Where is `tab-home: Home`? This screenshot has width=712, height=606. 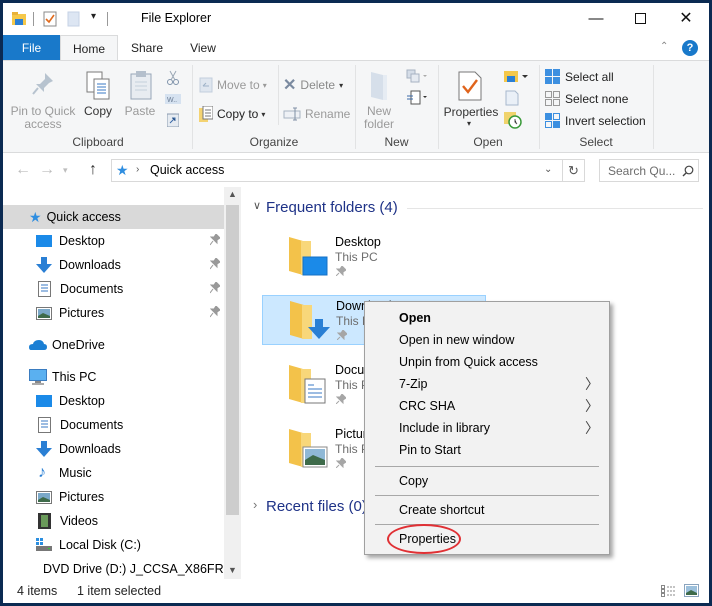 tab-home: Home is located at coordinates (89, 48).